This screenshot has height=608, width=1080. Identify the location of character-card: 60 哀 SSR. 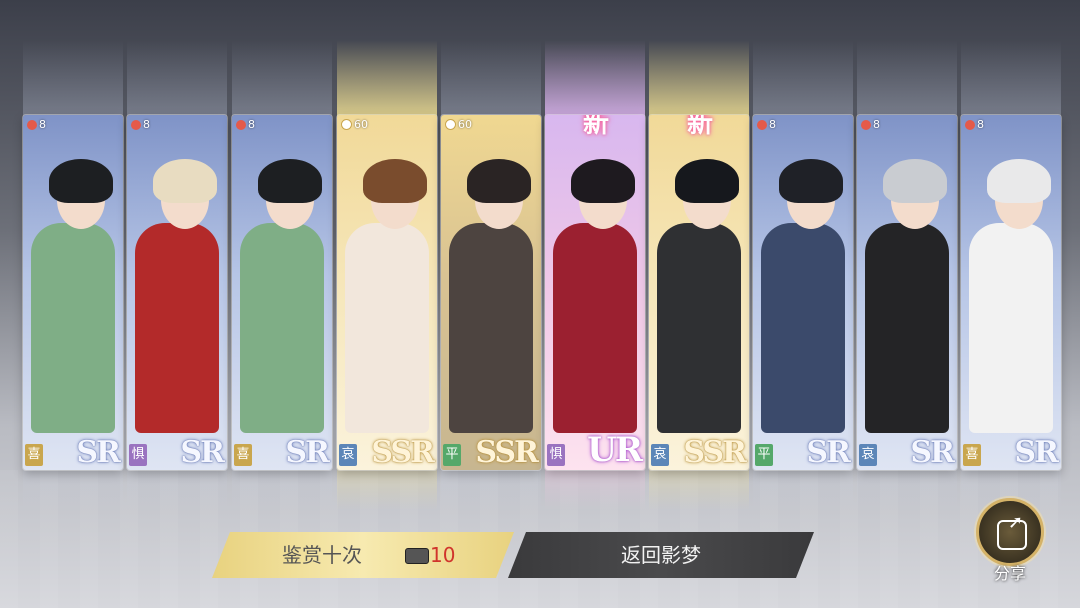
(387, 292).